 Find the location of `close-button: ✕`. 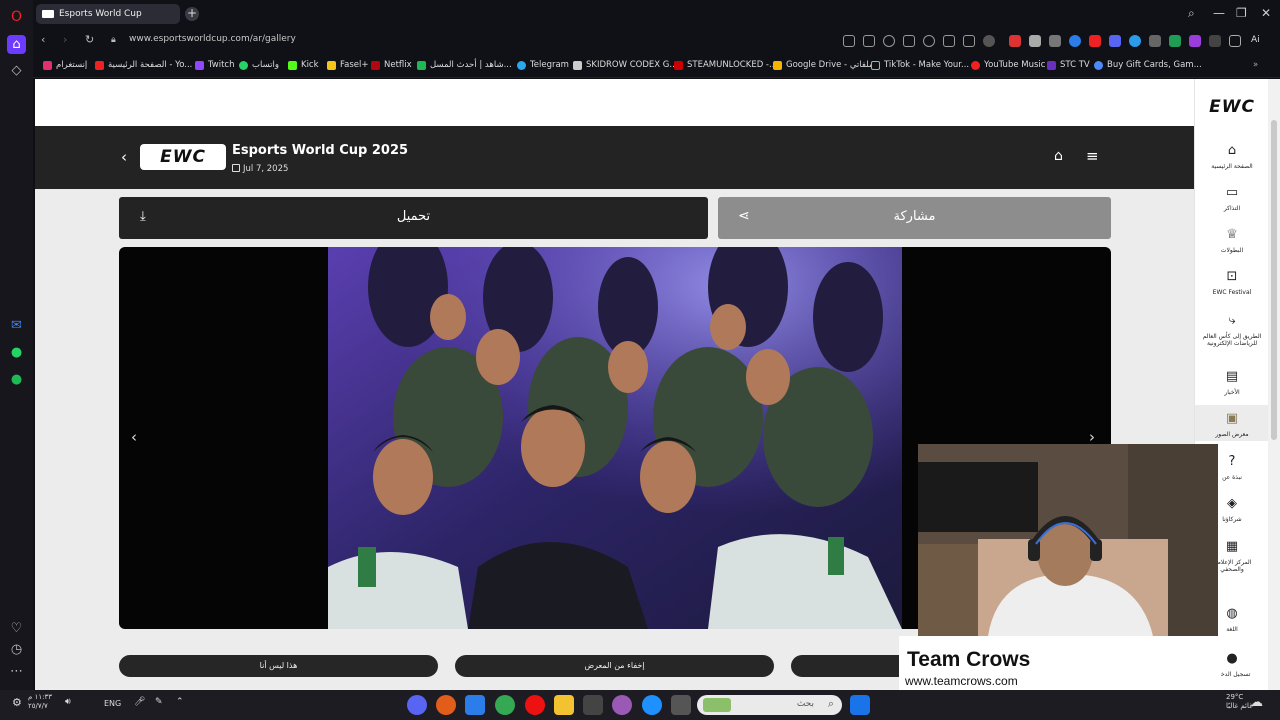

close-button: ✕ is located at coordinates (1266, 13).